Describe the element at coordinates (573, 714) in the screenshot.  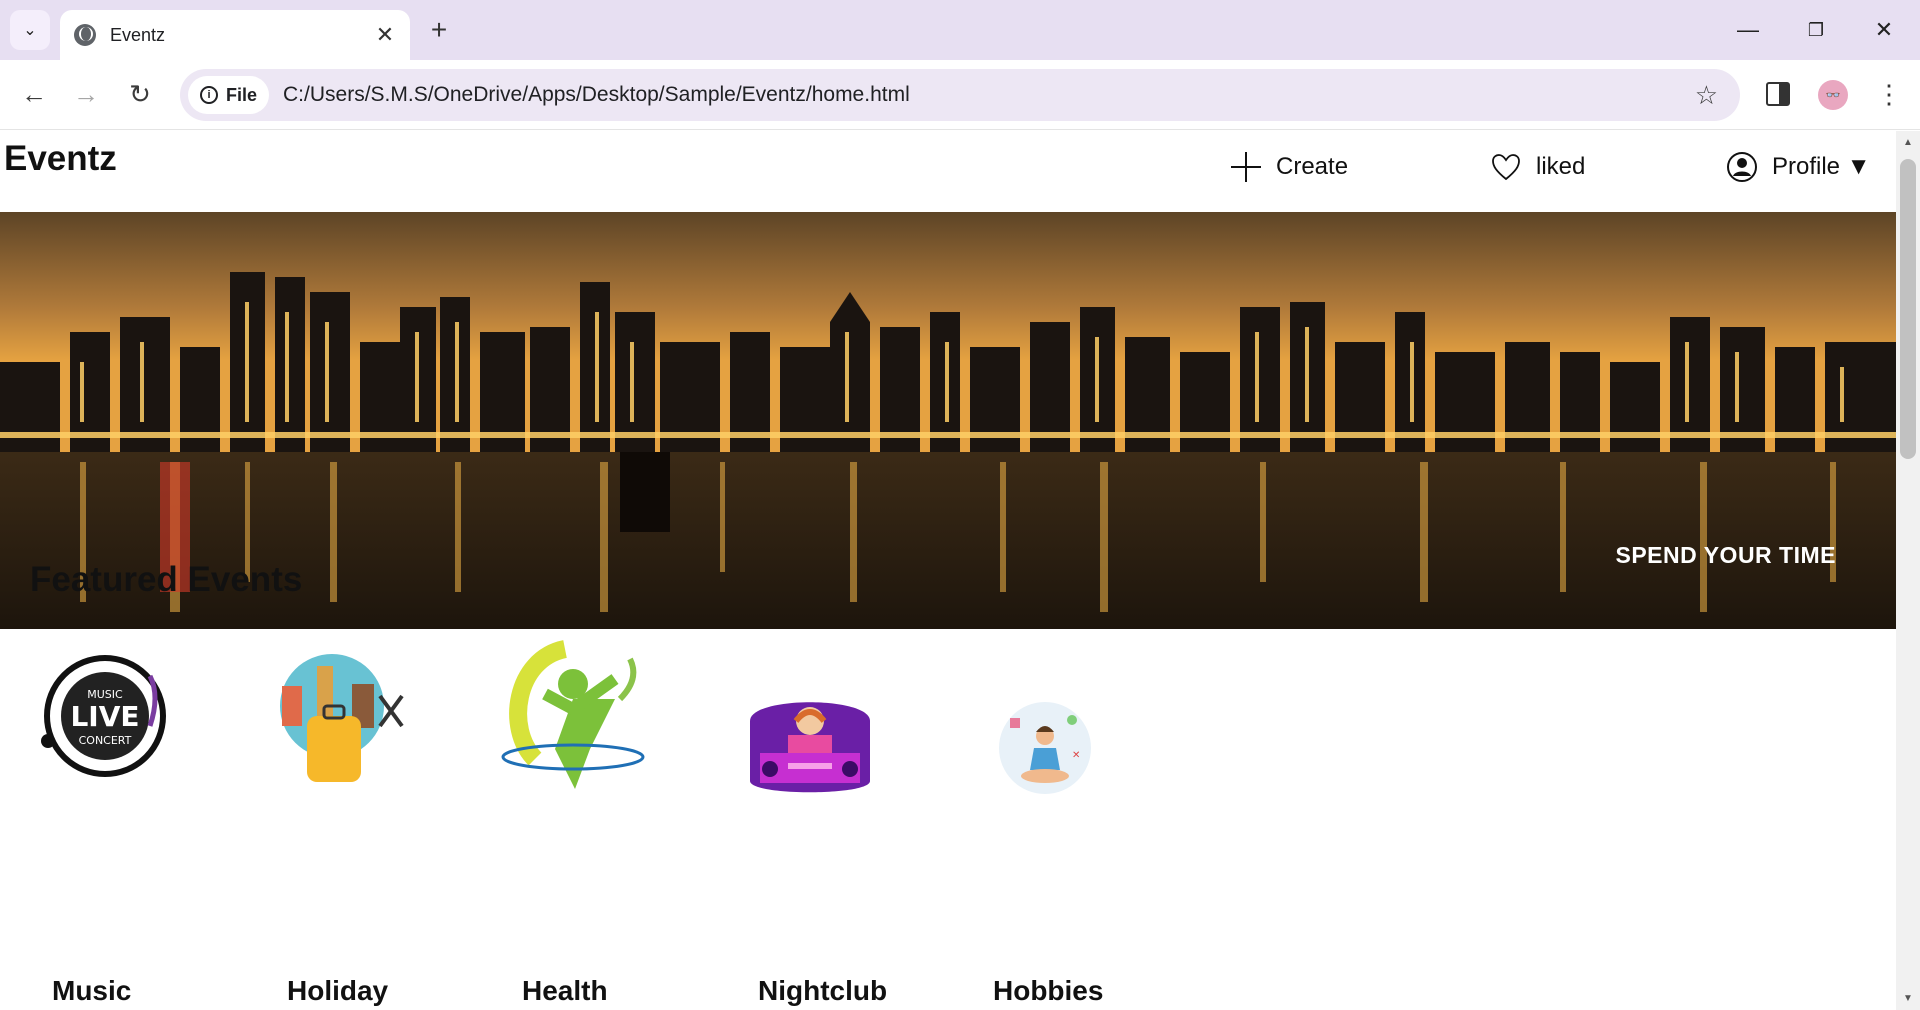
I see `health-person-icon` at that location.